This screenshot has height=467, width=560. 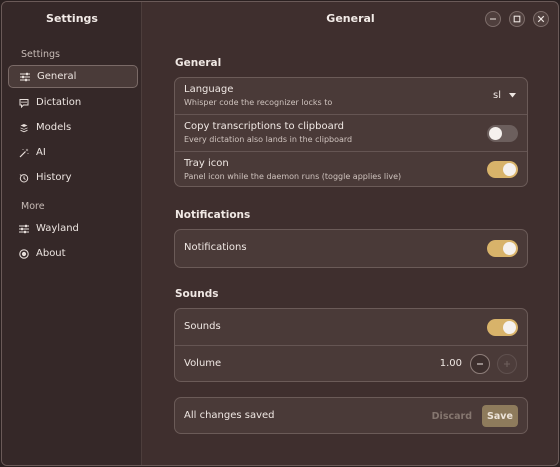 I want to click on notifications-group-title: Notifications, so click(x=213, y=215).